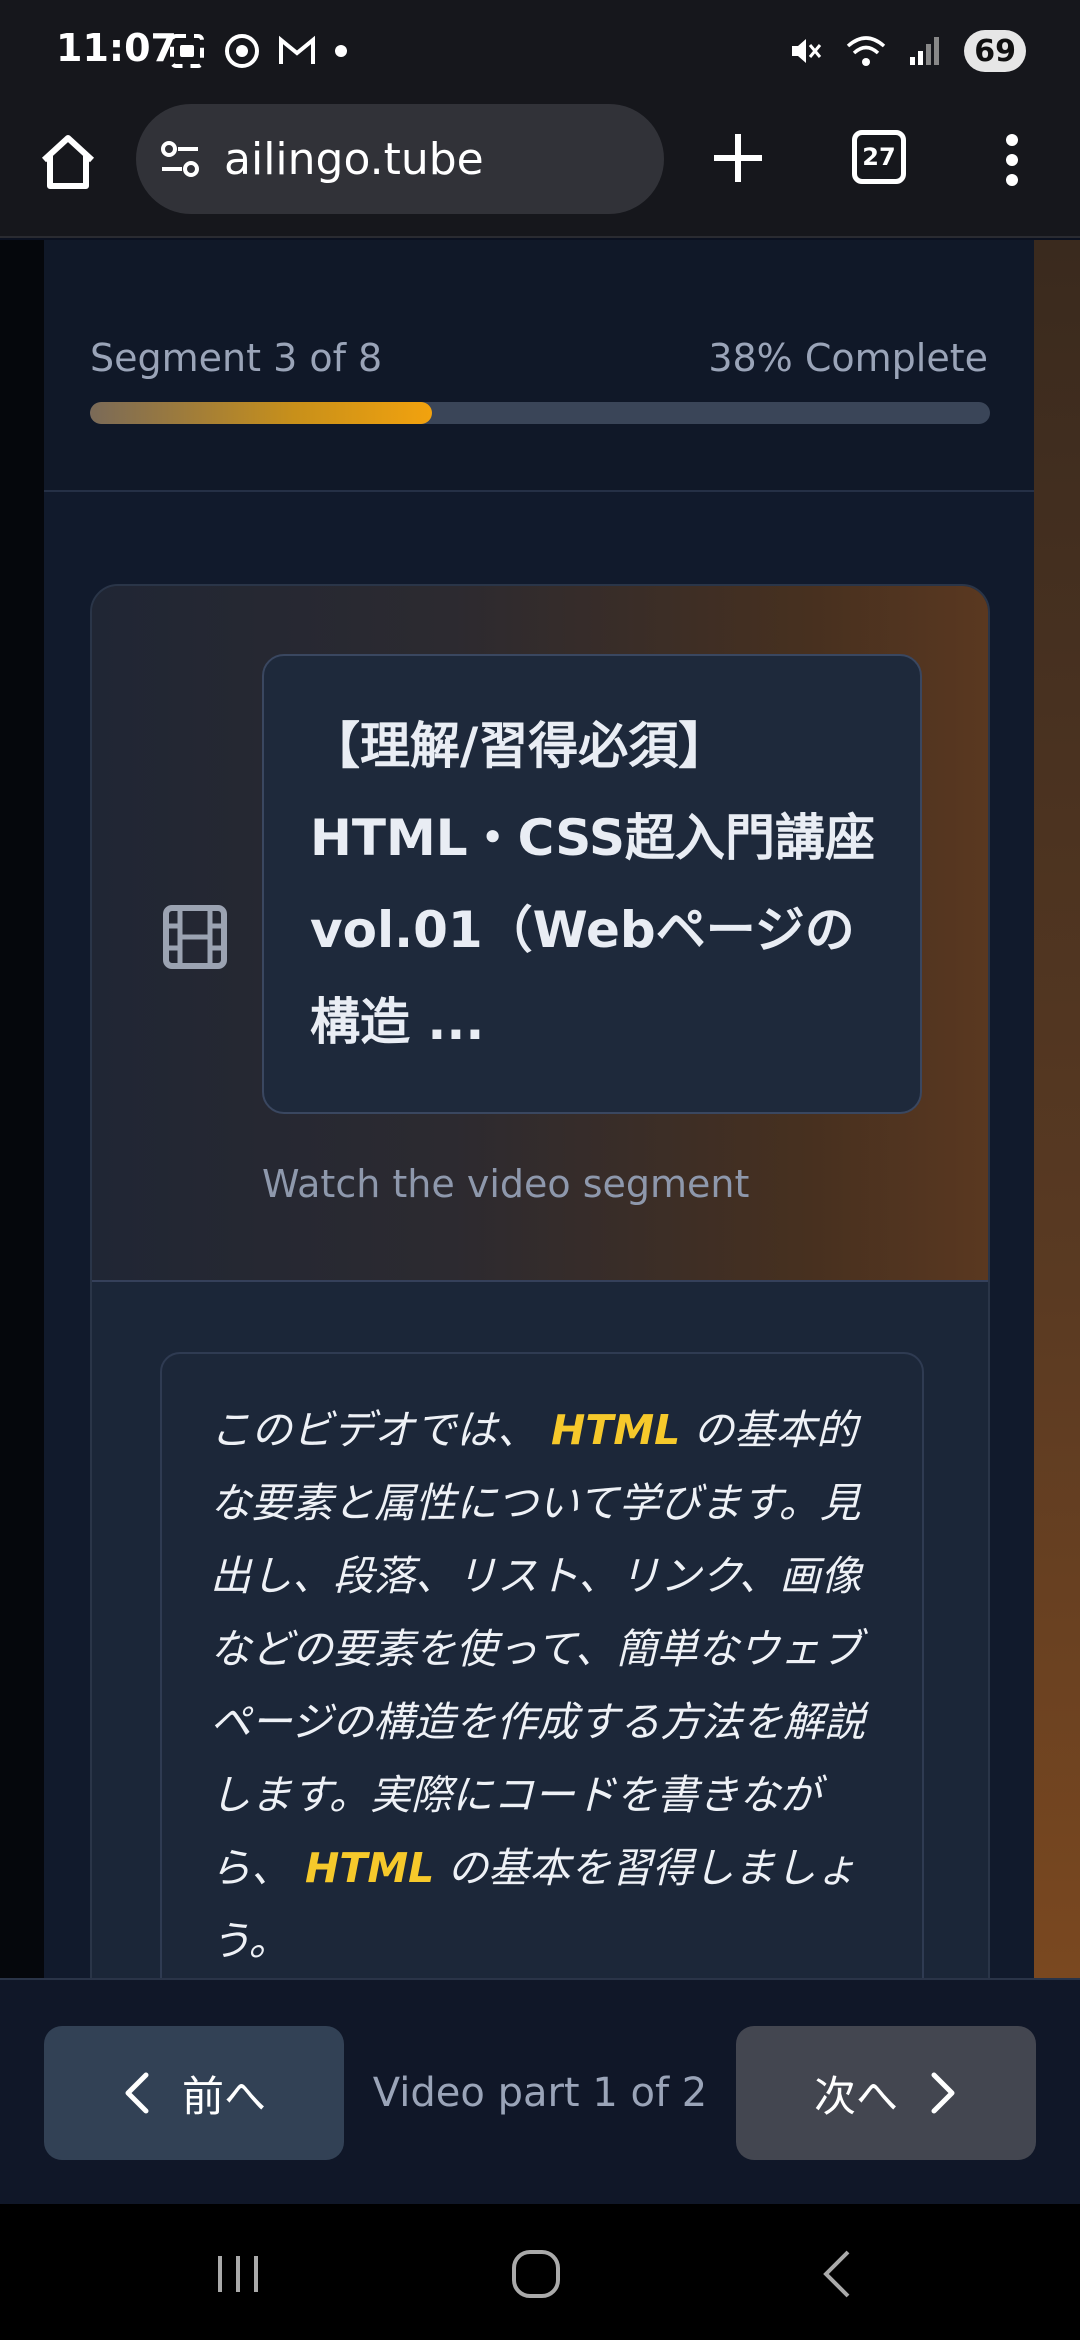 The image size is (1080, 2340). Describe the element at coordinates (738, 158) in the screenshot. I see `new-tab-icon` at that location.